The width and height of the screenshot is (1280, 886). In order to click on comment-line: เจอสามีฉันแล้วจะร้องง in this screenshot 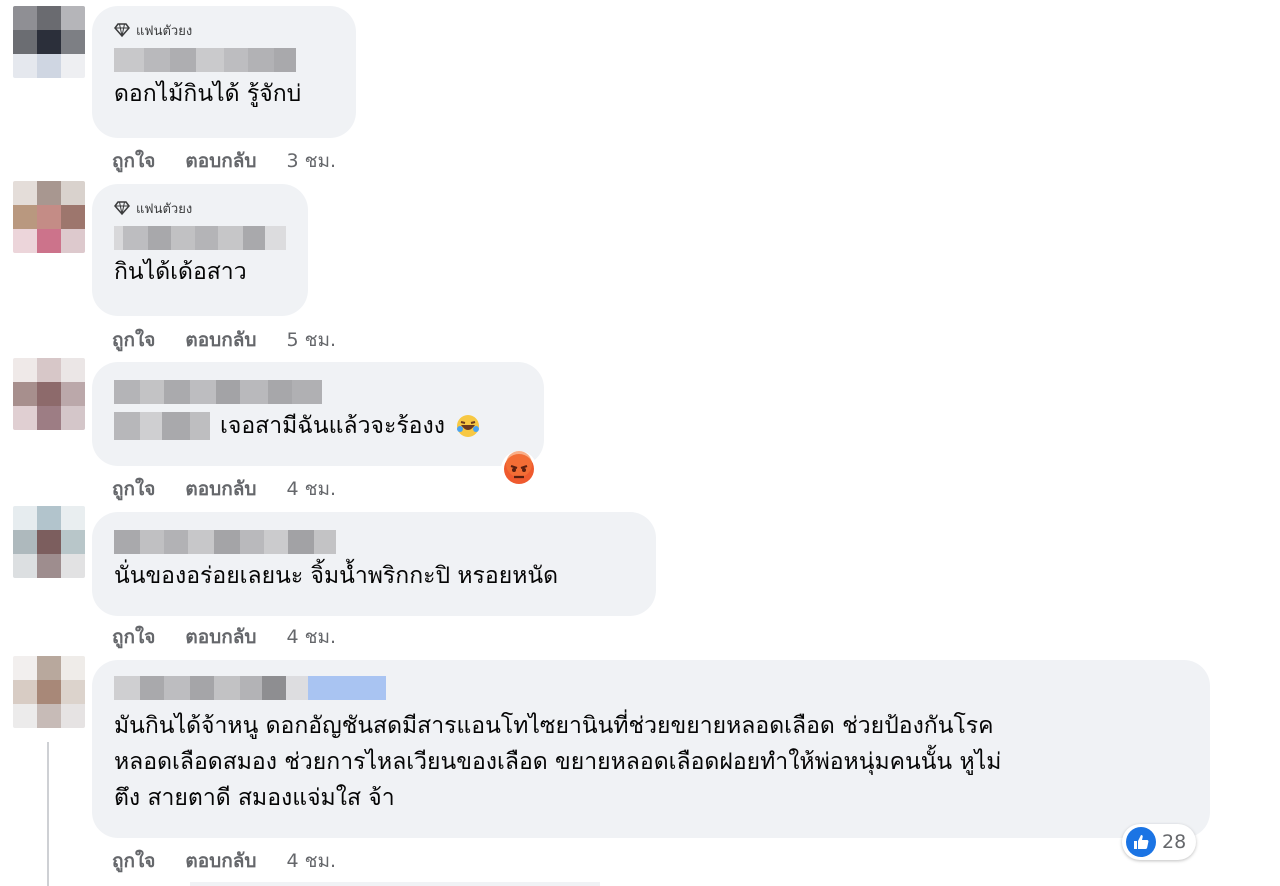, I will do `click(318, 426)`.